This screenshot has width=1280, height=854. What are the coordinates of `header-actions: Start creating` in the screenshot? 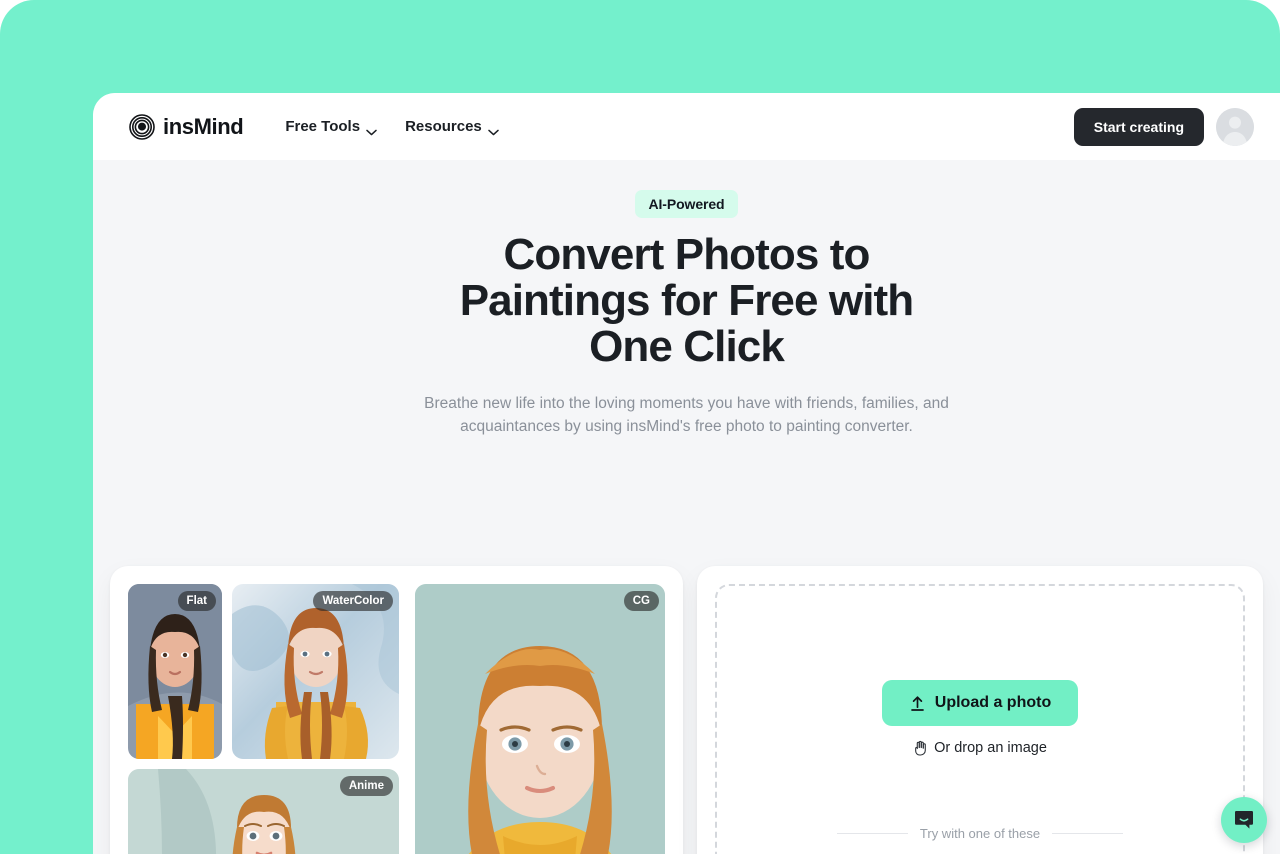 It's located at (1163, 126).